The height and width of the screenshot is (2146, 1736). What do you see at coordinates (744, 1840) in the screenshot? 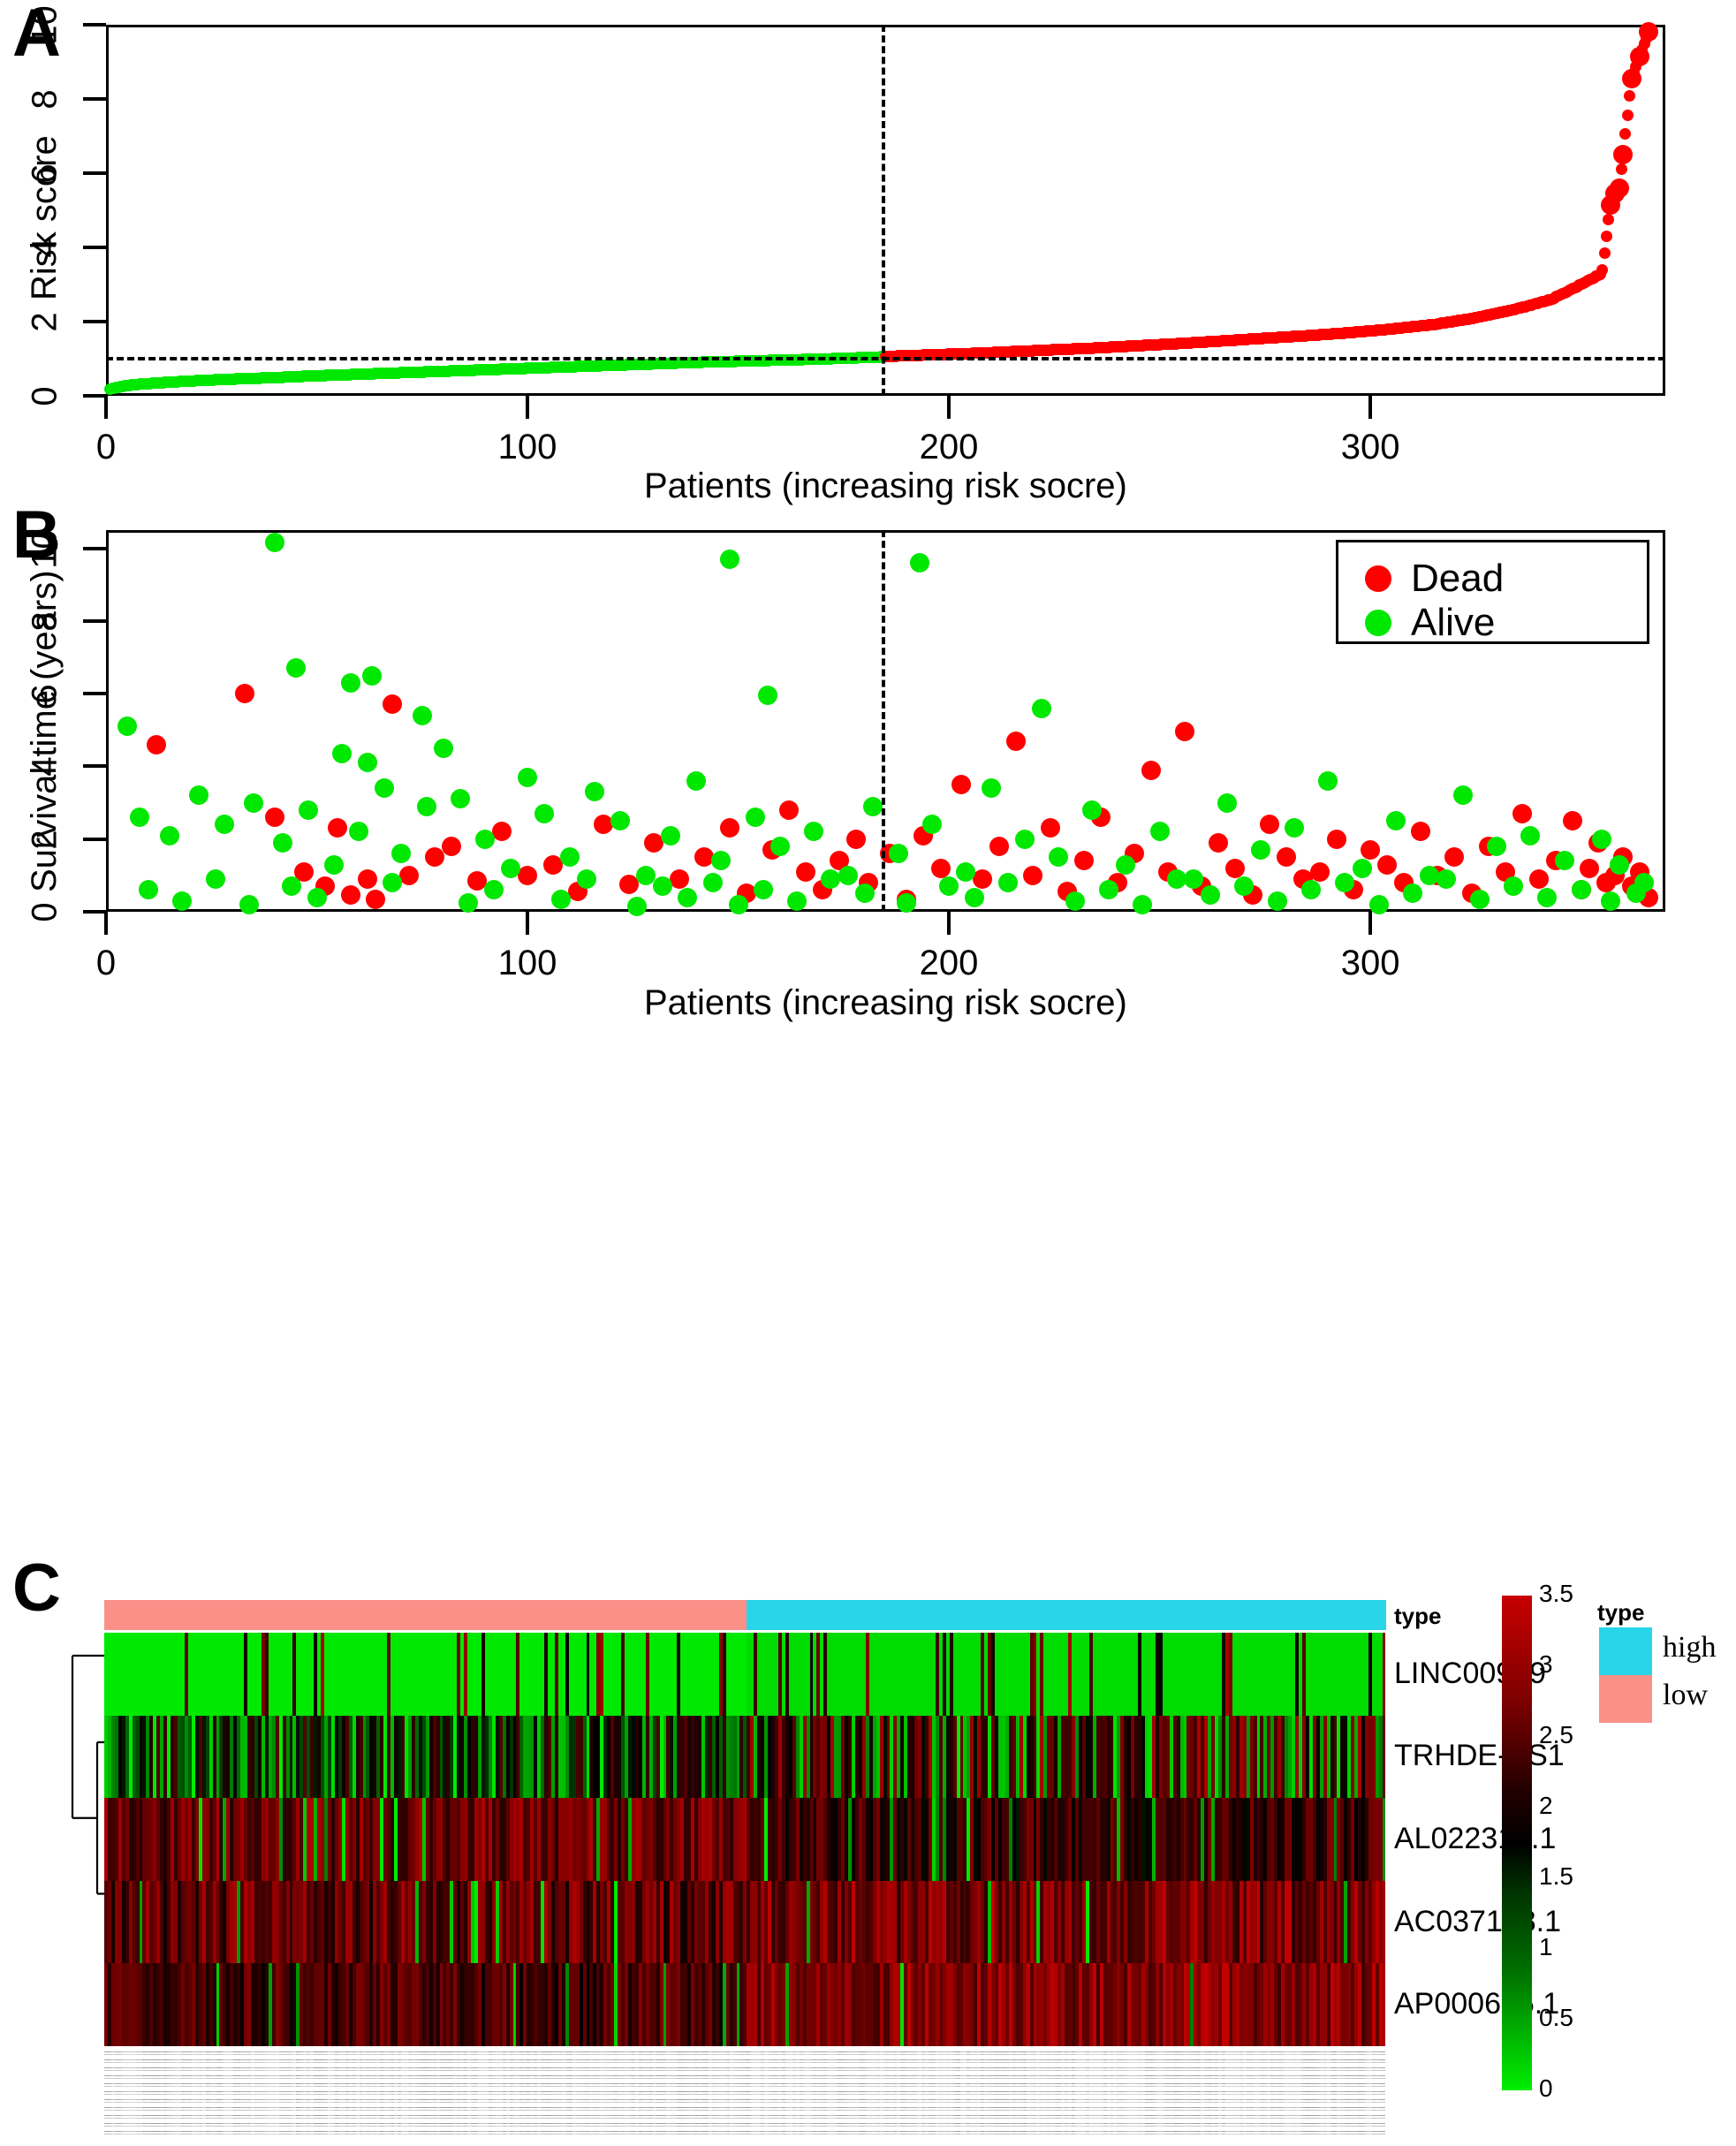
I see `panel-c-heatmap` at bounding box center [744, 1840].